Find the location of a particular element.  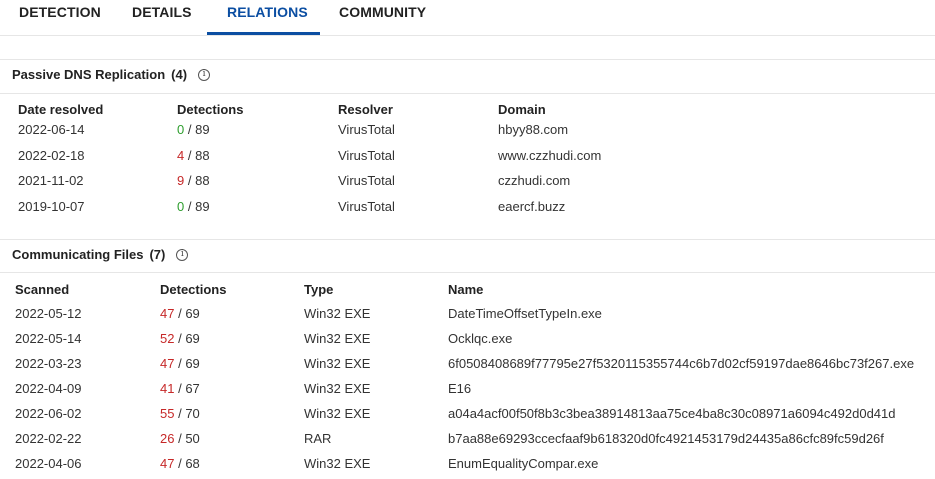

dns-date: 2021-11-02 is located at coordinates (51, 180).